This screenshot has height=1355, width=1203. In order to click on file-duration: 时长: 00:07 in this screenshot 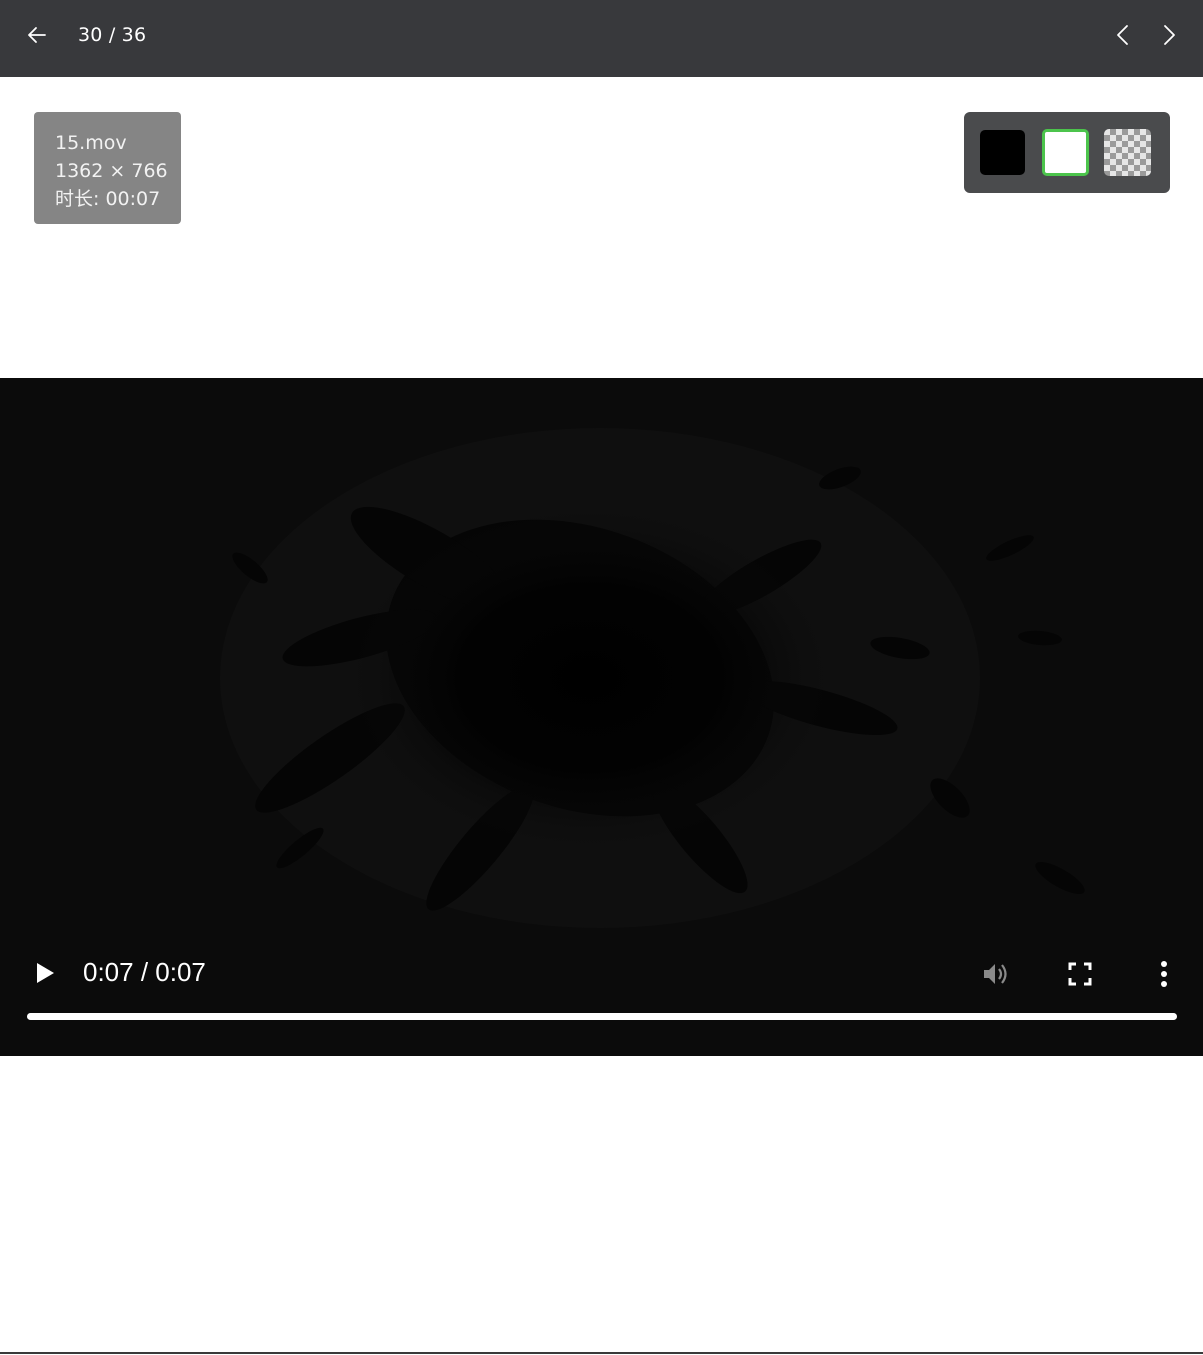, I will do `click(108, 199)`.